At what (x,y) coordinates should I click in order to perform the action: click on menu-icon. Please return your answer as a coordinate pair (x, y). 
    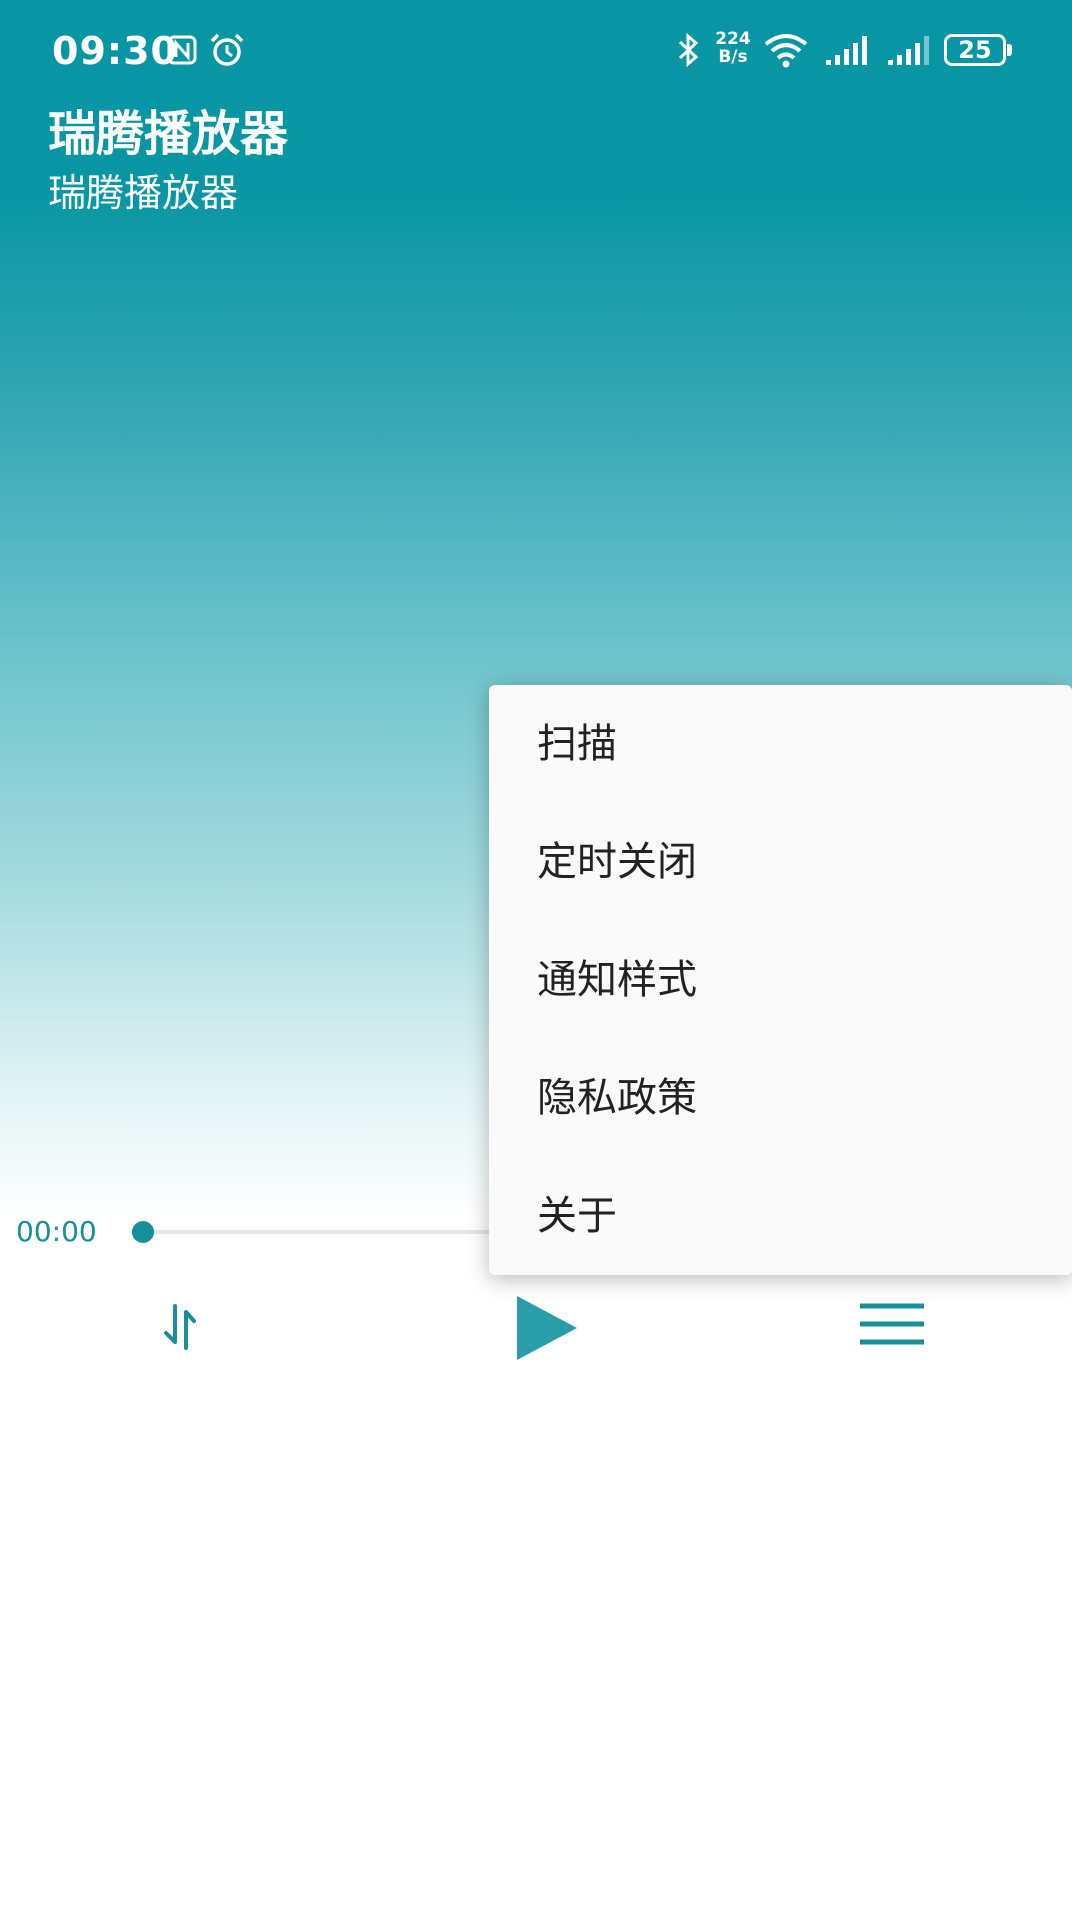
    Looking at the image, I should click on (892, 1324).